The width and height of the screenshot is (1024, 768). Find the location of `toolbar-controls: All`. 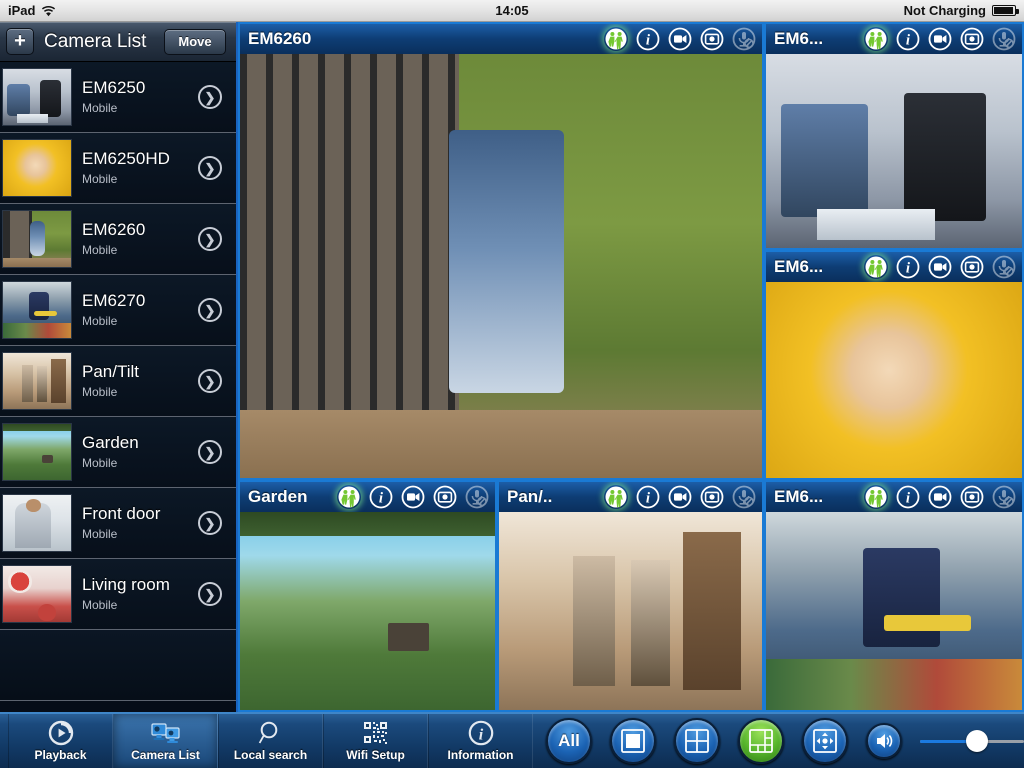

toolbar-controls: All is located at coordinates (780, 741).